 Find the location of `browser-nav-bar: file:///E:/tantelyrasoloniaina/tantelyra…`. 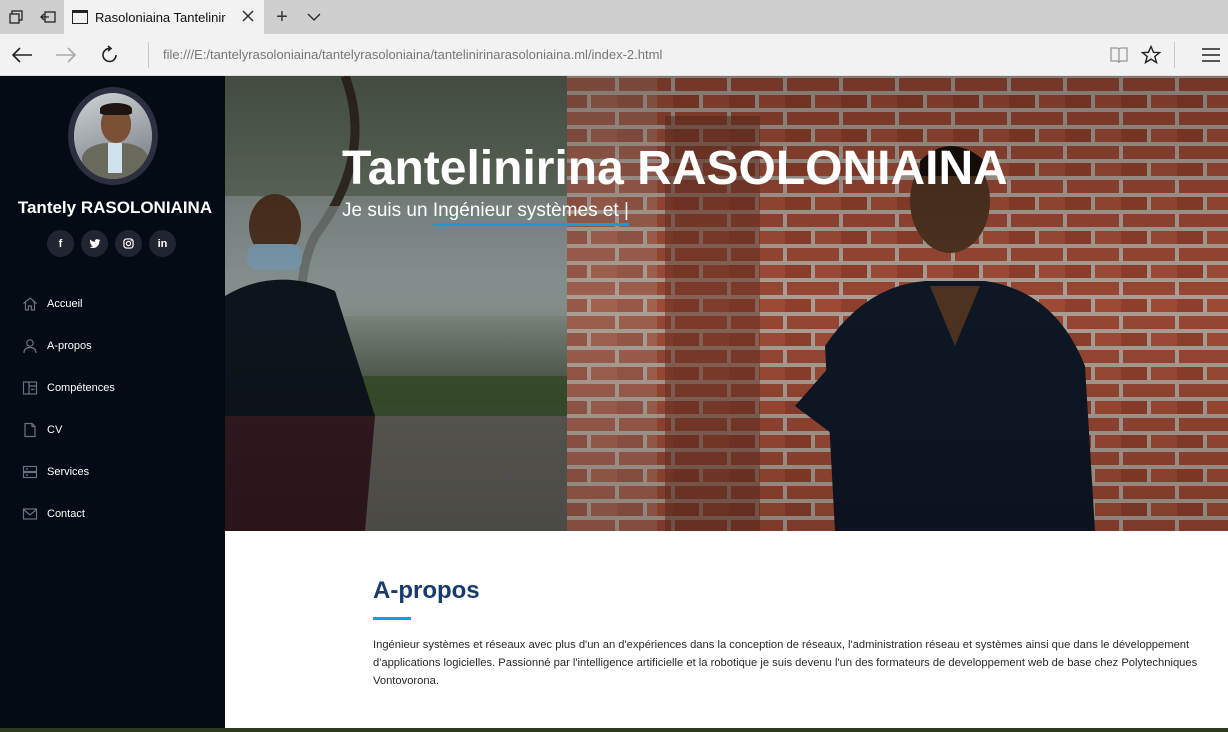

browser-nav-bar: file:///E:/tantelyrasoloniaina/tantelyra… is located at coordinates (614, 55).